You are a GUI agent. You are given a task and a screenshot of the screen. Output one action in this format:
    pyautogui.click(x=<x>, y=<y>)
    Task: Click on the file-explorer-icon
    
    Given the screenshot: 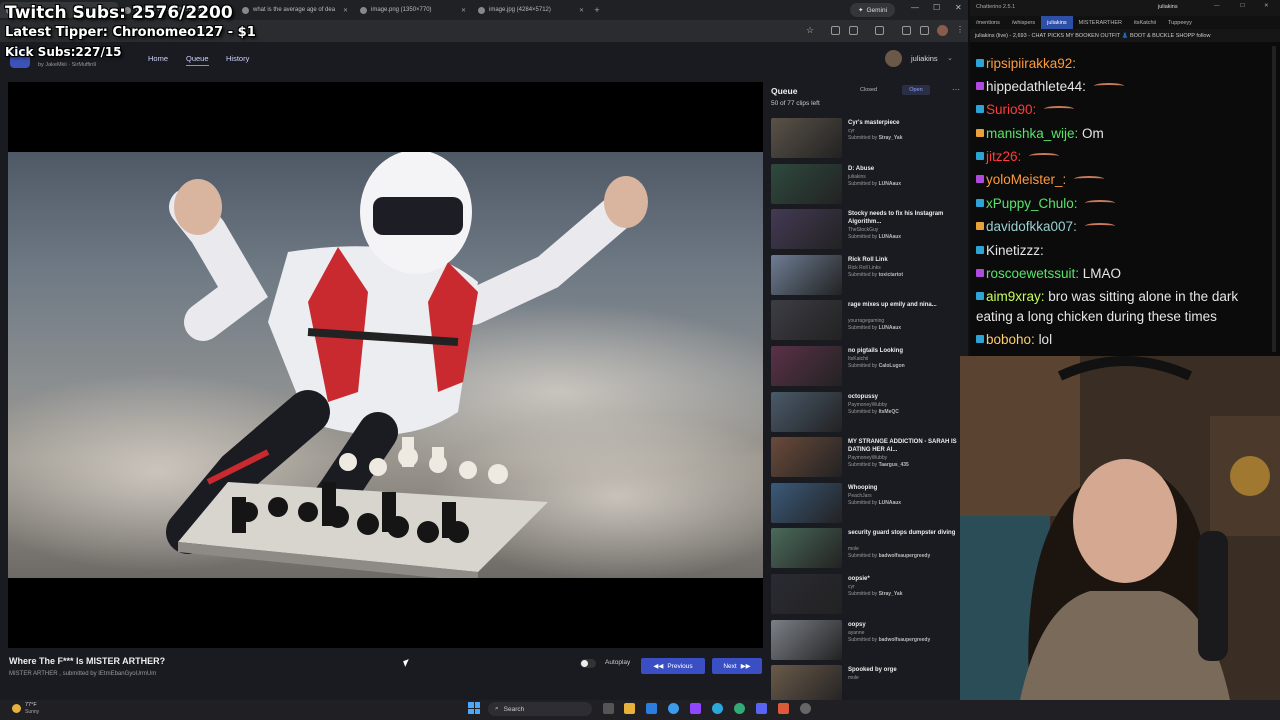 What is the action you would take?
    pyautogui.click(x=629, y=708)
    